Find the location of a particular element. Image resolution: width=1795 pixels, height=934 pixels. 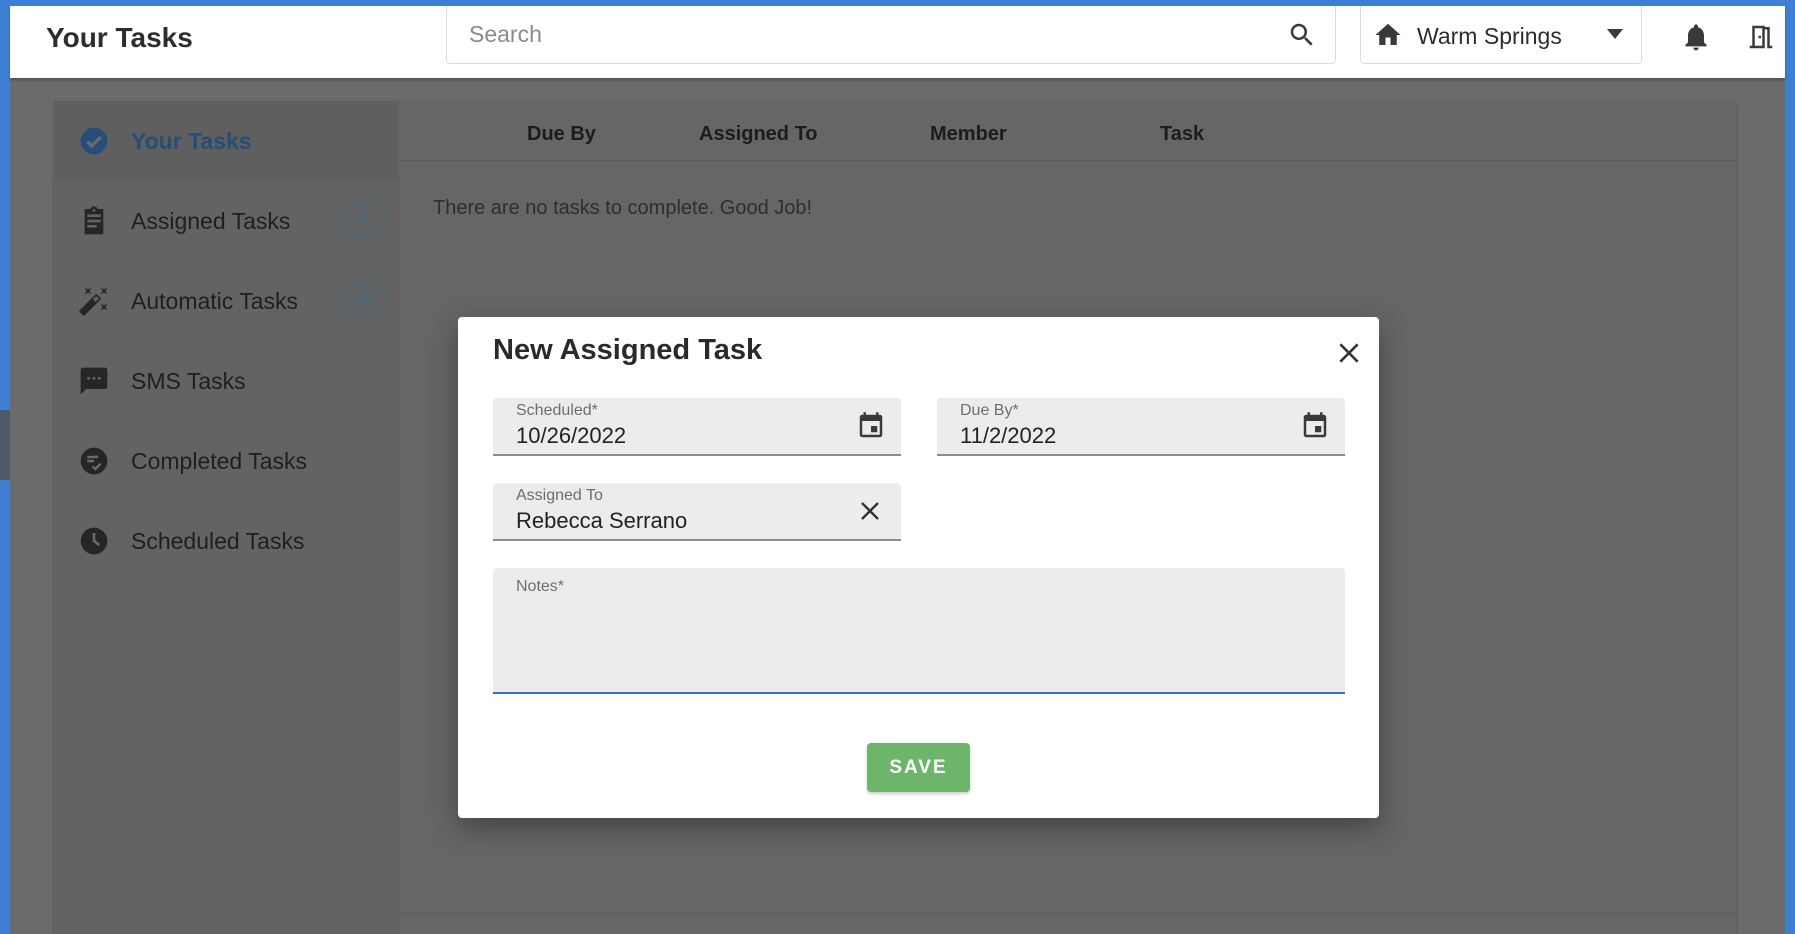

dialog-title: New Assigned Task is located at coordinates (628, 350).